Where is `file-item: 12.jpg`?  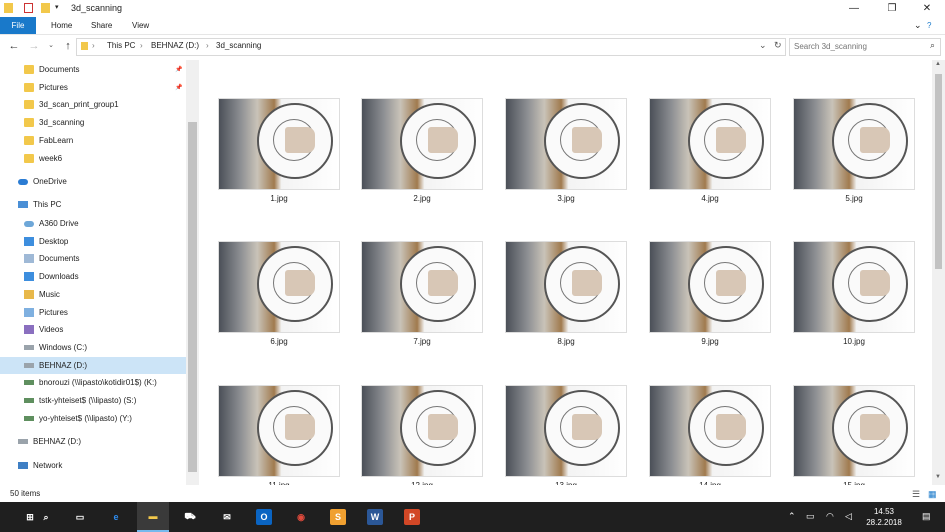 file-item: 12.jpg is located at coordinates (422, 435).